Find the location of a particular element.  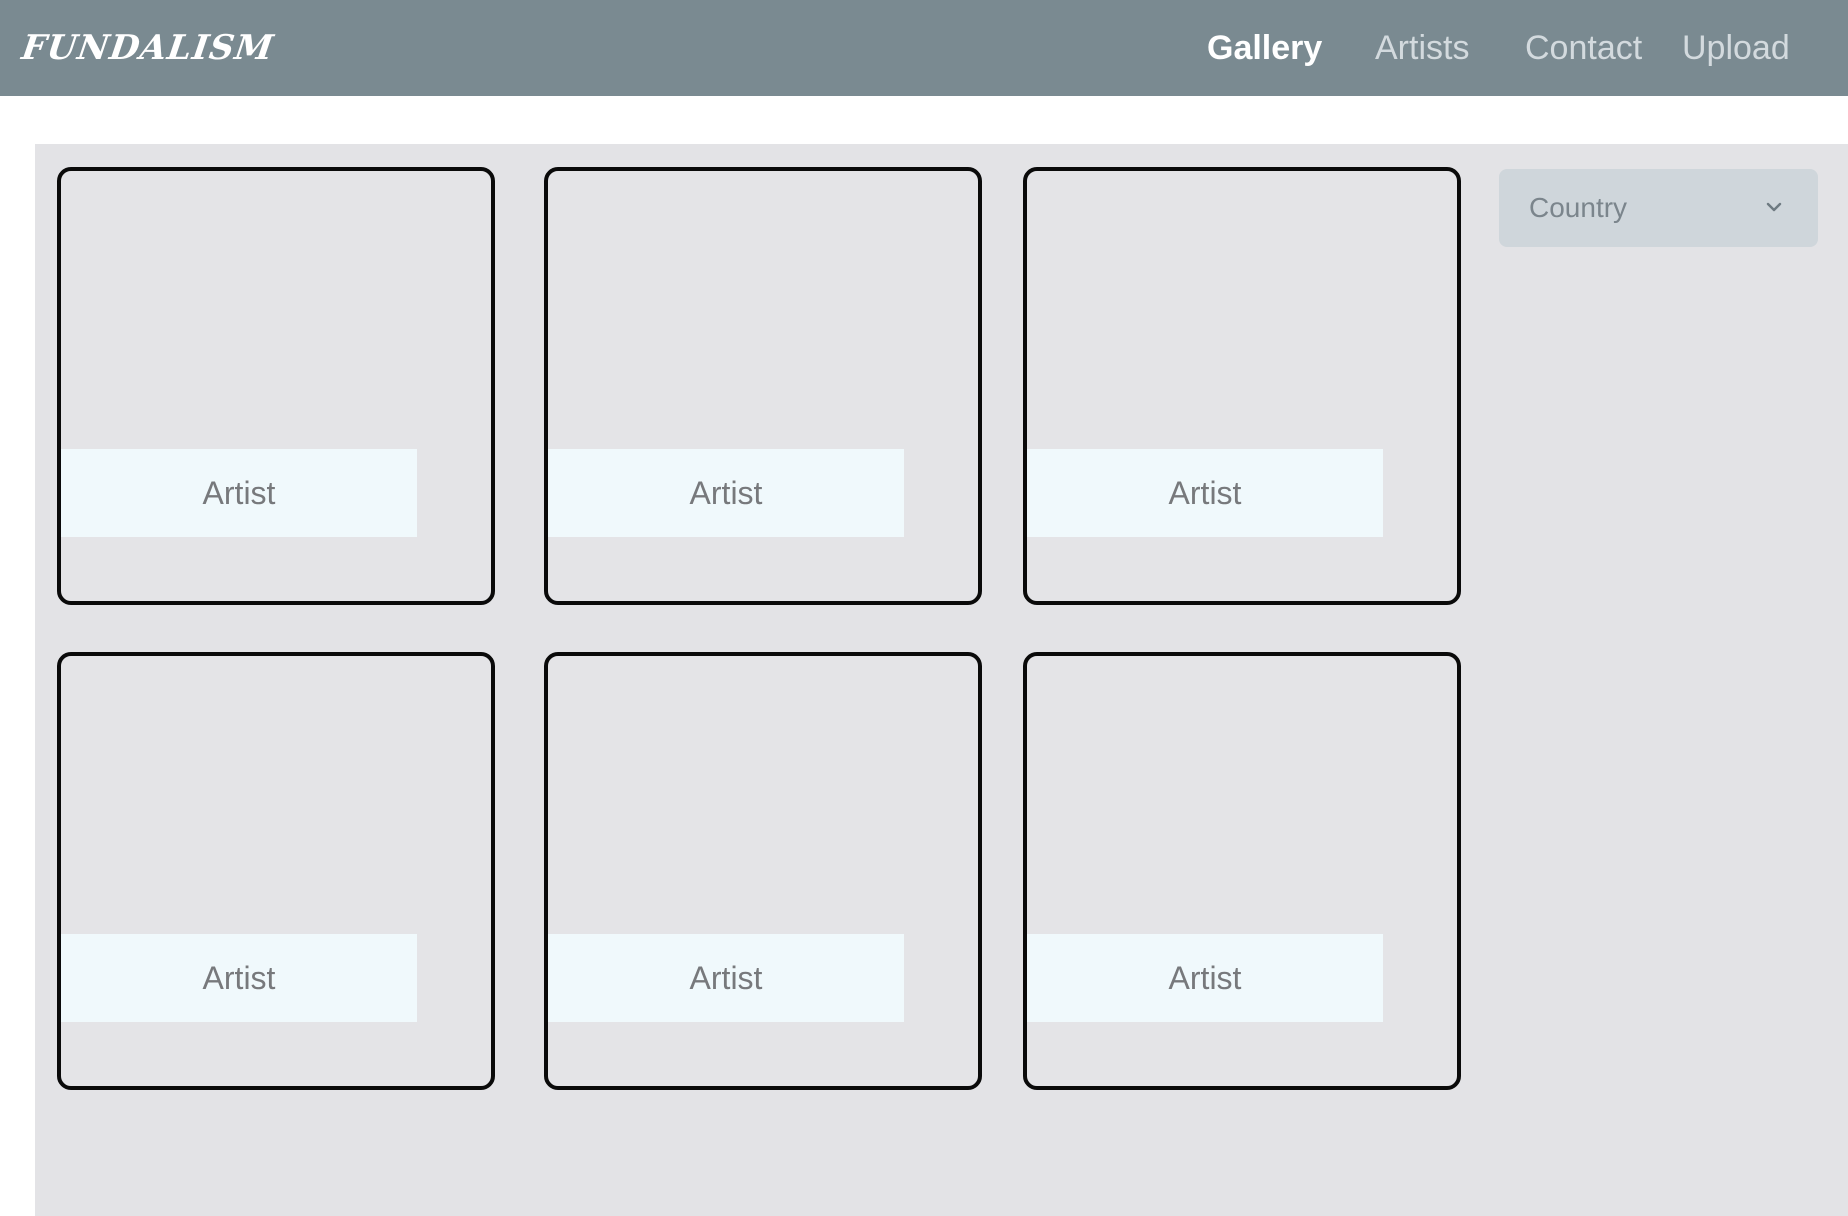

chevron-down-icon is located at coordinates (1774, 207).